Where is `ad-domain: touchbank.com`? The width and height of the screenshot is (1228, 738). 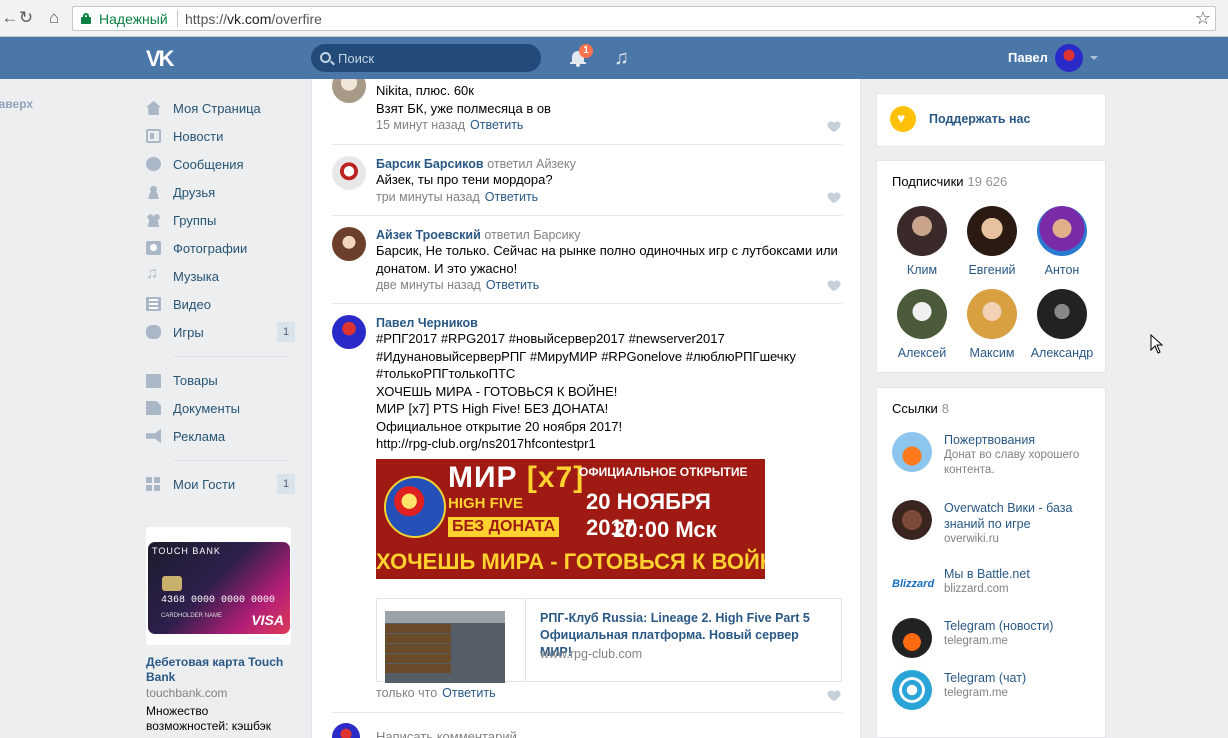
ad-domain: touchbank.com is located at coordinates (218, 693).